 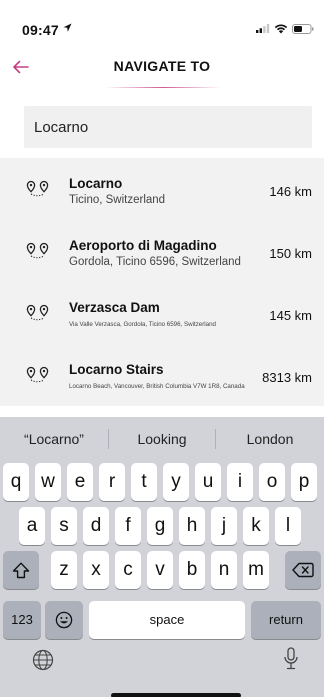 I want to click on result-distance: 8313 km, so click(x=287, y=377).